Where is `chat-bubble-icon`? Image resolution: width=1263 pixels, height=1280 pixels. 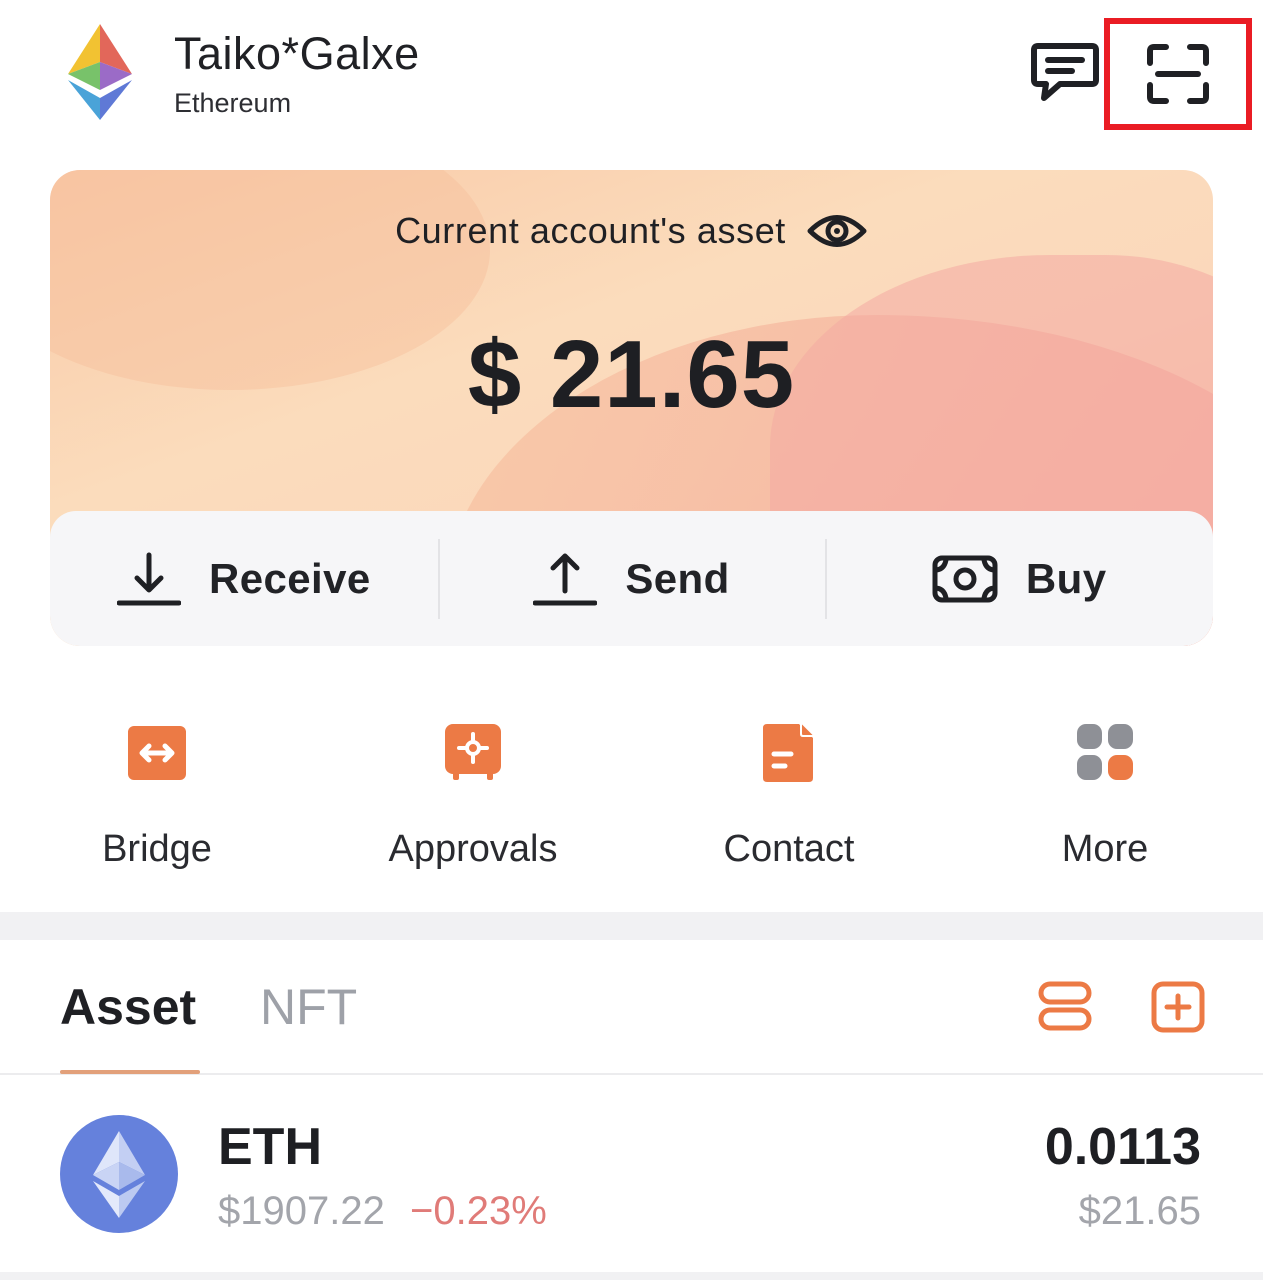 chat-bubble-icon is located at coordinates (1065, 73).